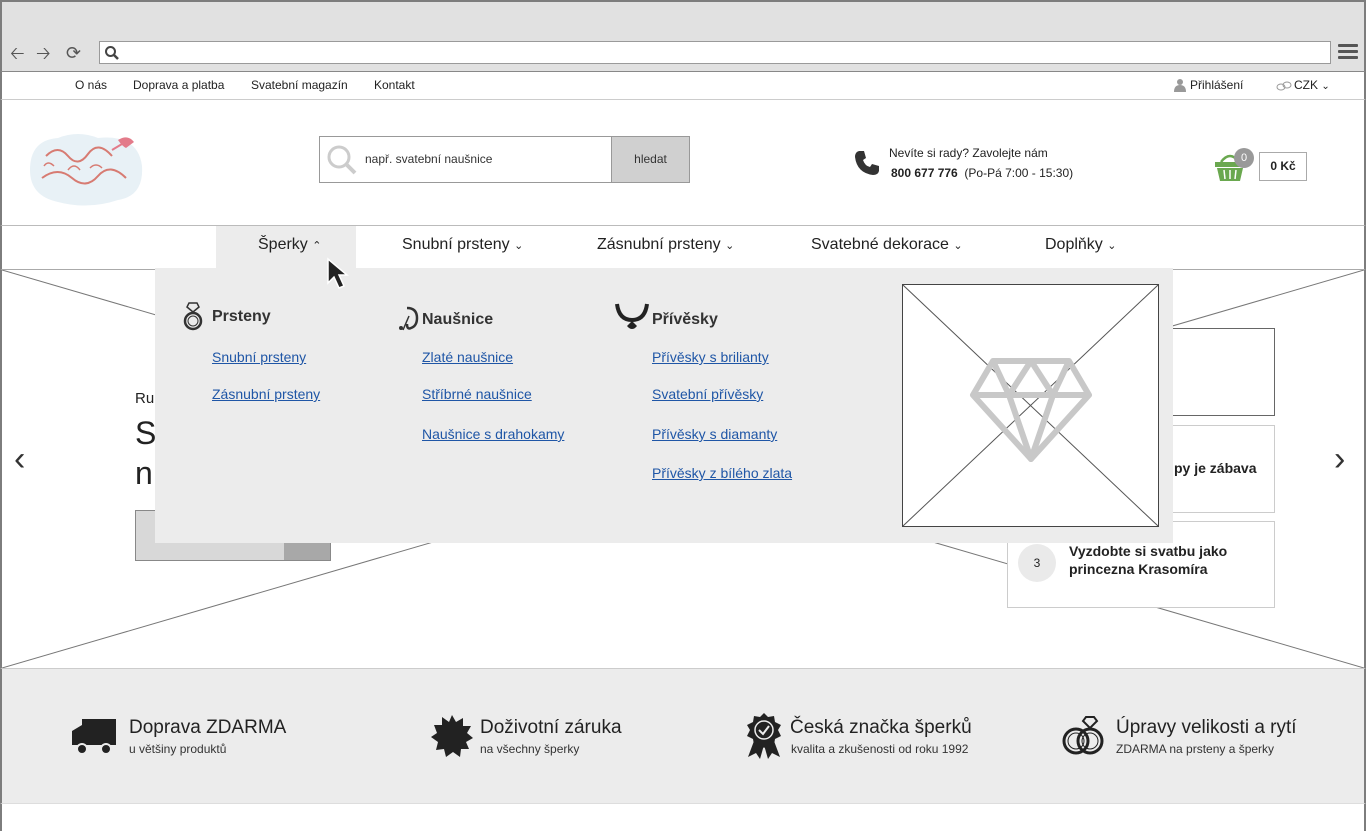 The width and height of the screenshot is (1366, 831). I want to click on rings-icon, so click(1083, 735).